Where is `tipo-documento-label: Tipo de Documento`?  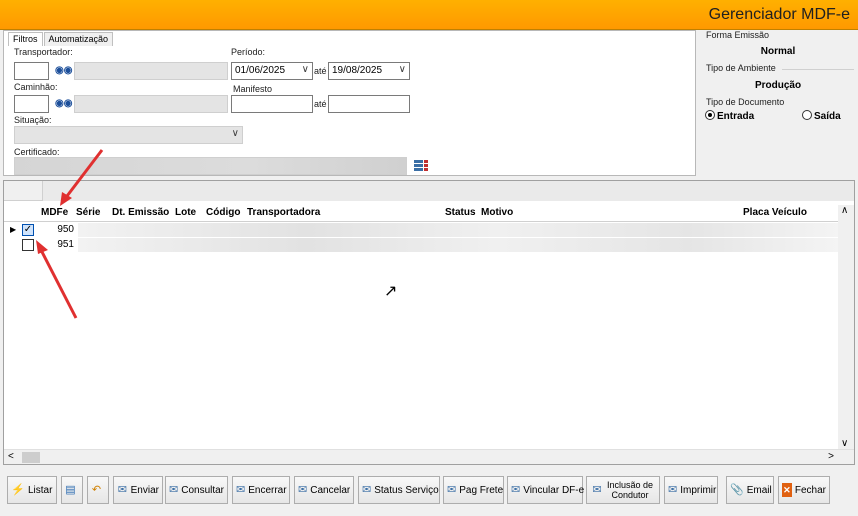 tipo-documento-label: Tipo de Documento is located at coordinates (745, 102).